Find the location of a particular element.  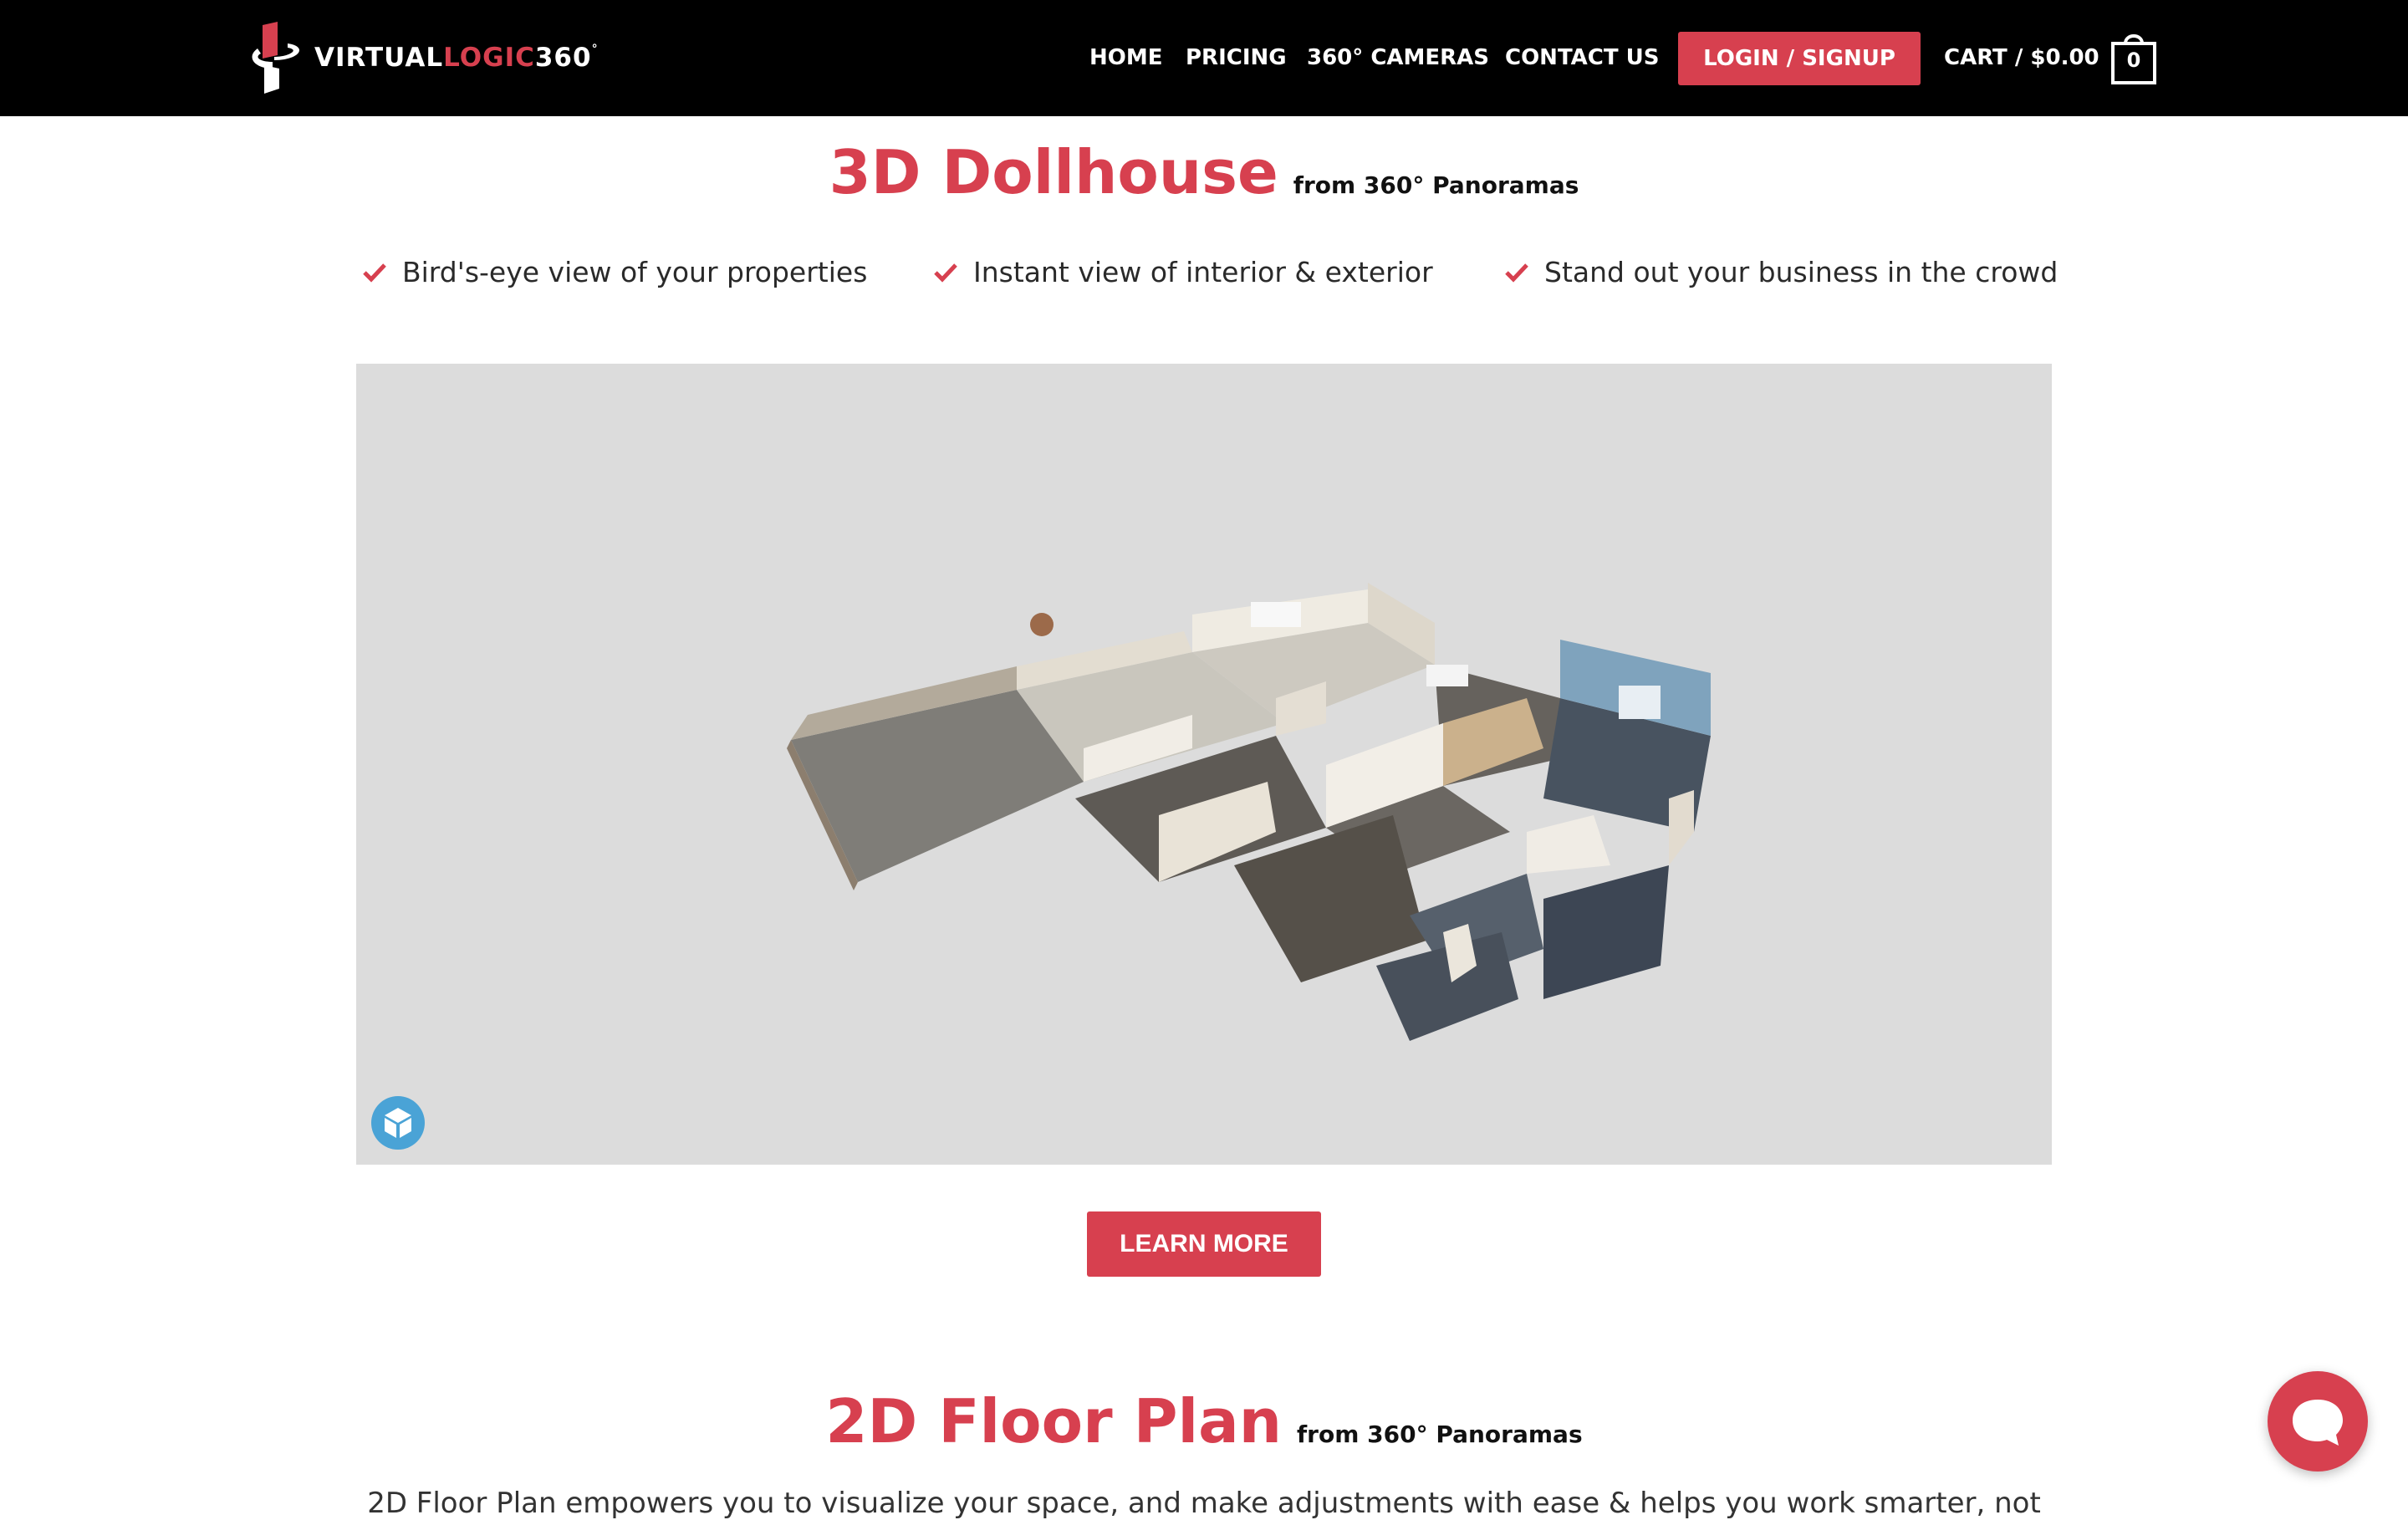

floorplan-title: 2D Floor Plan is located at coordinates (1053, 1421).